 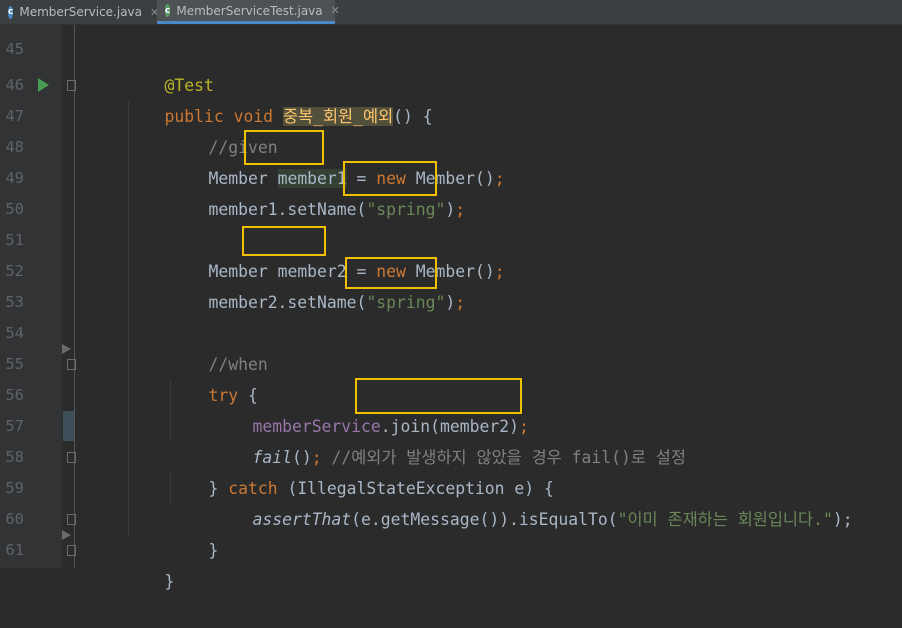 What do you see at coordinates (361, 470) in the screenshot?
I see `code-line-58: } catch (IllegalStateException e) {` at bounding box center [361, 470].